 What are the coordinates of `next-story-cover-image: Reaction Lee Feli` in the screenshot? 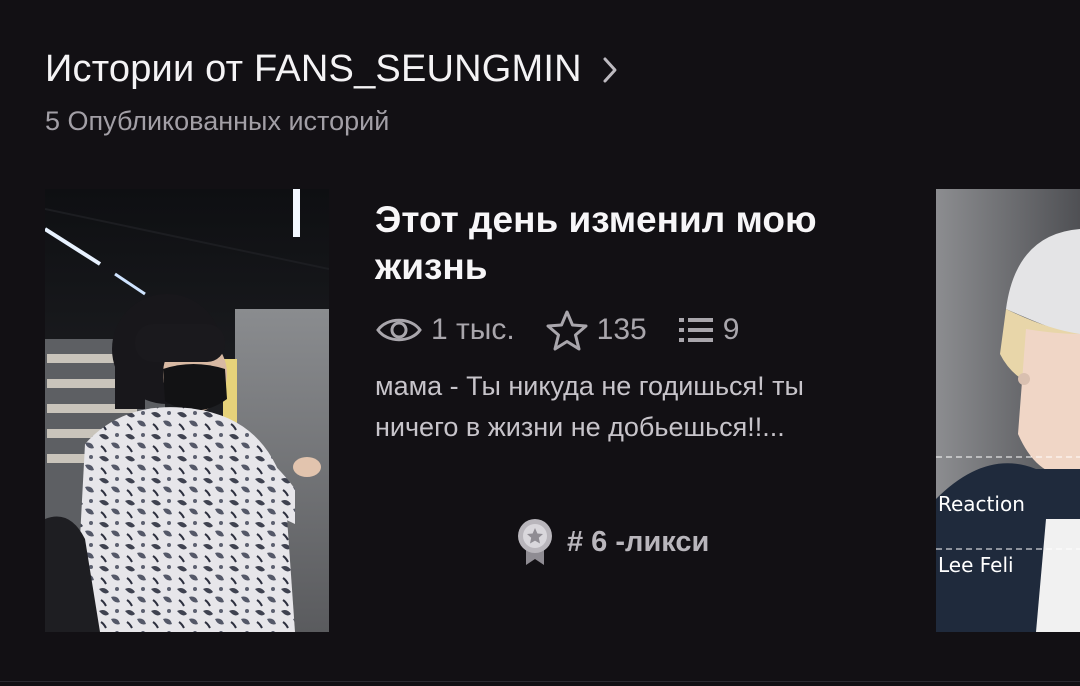 It's located at (1008, 410).